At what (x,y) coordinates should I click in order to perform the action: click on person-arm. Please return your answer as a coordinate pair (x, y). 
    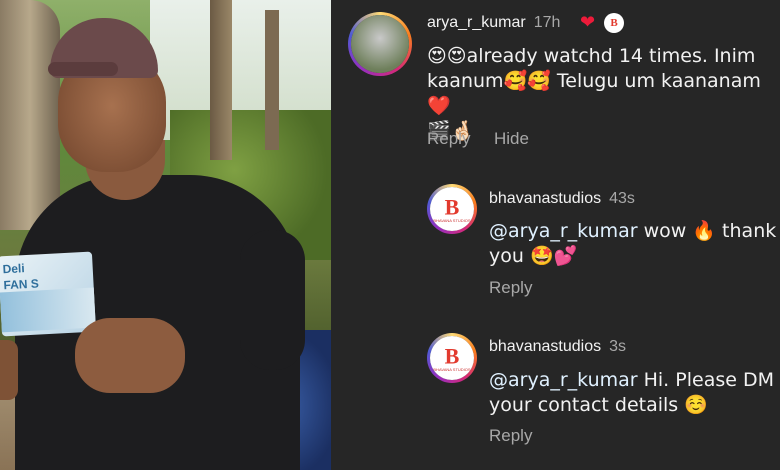
    Looking at the image, I should click on (272, 300).